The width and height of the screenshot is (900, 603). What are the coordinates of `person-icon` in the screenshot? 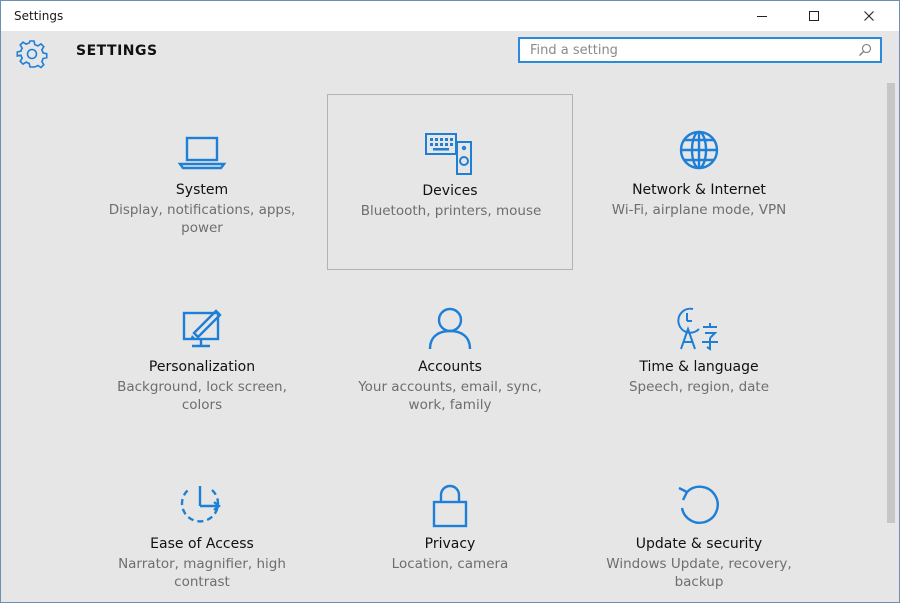 It's located at (450, 328).